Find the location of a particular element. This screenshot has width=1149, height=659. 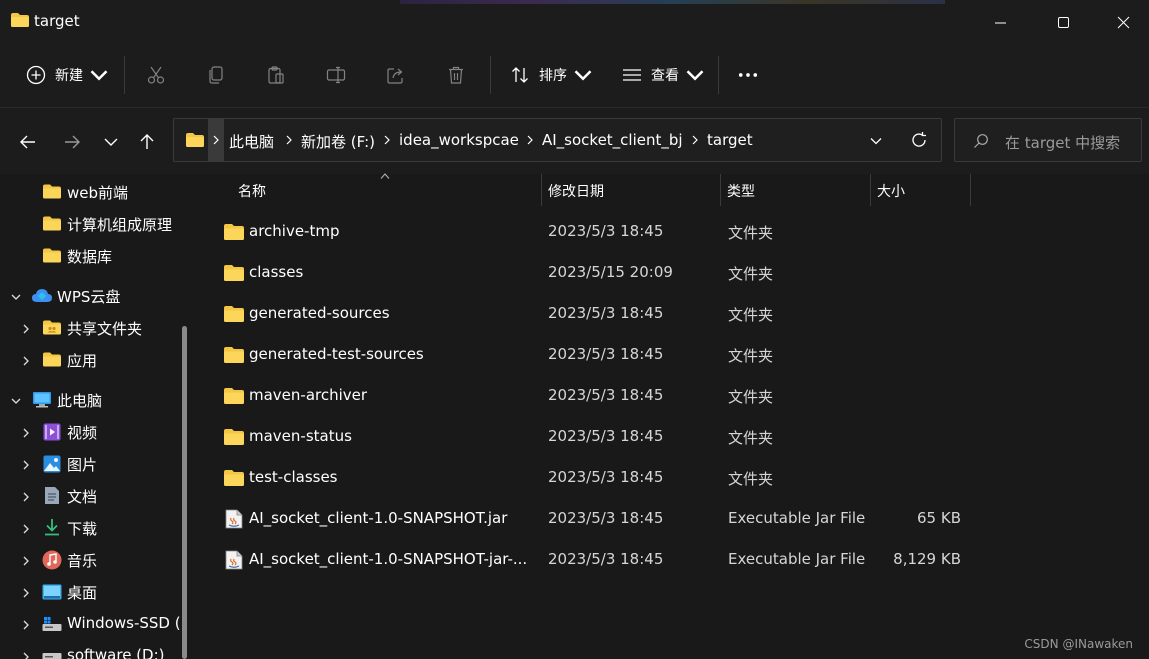

table-row: generated-sources 2023/5/3 18:45 文件夹 is located at coordinates (596, 314).